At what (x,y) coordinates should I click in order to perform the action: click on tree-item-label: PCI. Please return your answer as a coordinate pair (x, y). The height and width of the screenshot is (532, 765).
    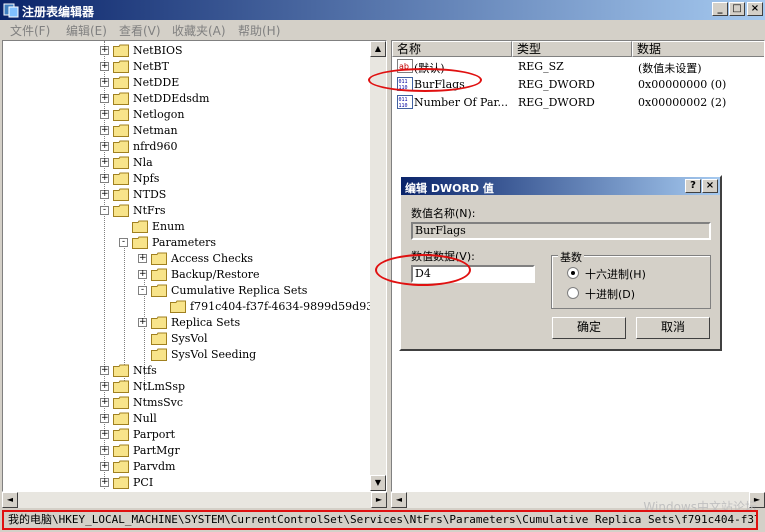
    Looking at the image, I should click on (143, 482).